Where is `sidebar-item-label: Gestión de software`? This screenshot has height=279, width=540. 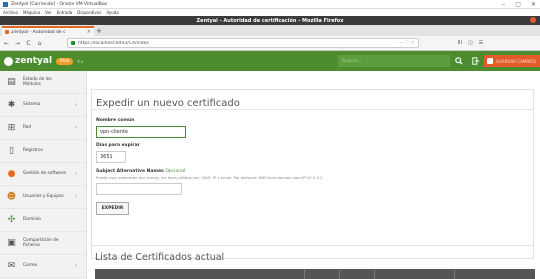 sidebar-item-label: Gestión de software is located at coordinates (44, 174).